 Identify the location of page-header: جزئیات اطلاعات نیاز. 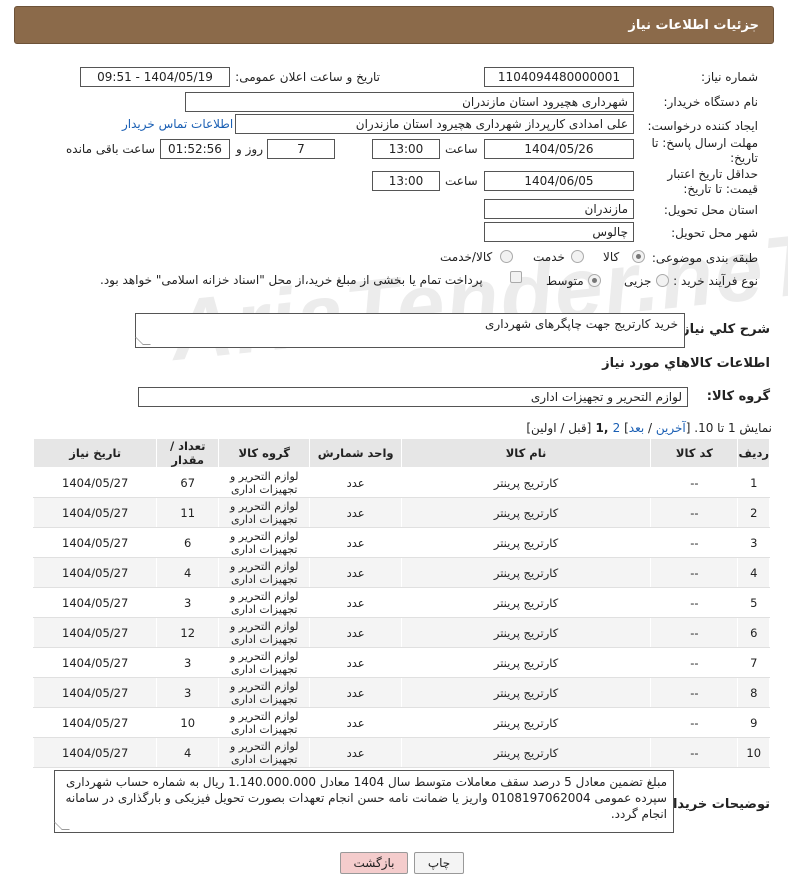
(394, 25).